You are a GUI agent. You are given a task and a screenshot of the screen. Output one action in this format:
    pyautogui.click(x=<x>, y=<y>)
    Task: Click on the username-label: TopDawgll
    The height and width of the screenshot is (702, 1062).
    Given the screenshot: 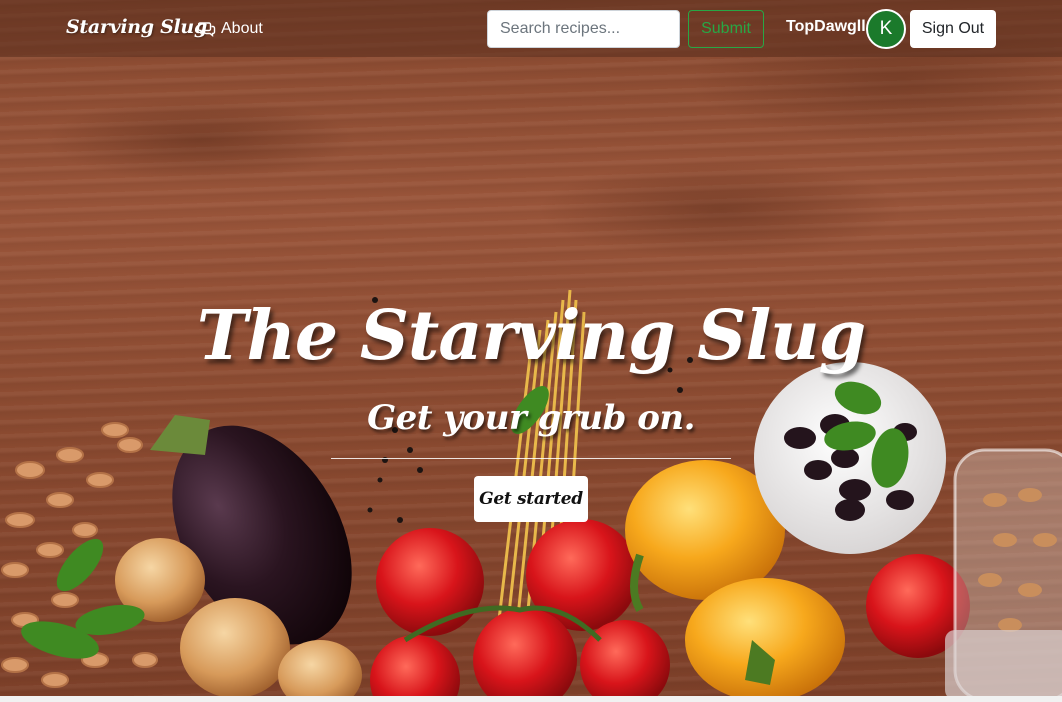 What is the action you would take?
    pyautogui.click(x=826, y=27)
    